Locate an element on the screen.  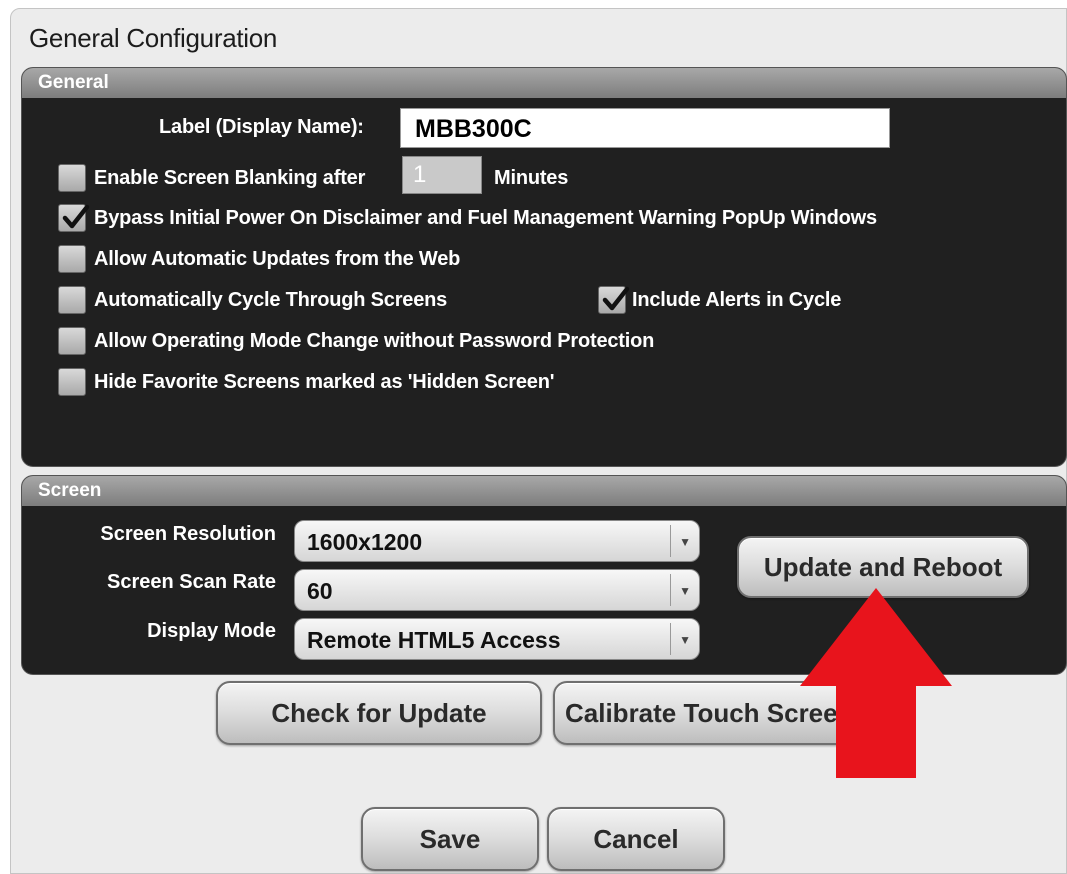
hide-favorites-checkbox is located at coordinates (72, 382).